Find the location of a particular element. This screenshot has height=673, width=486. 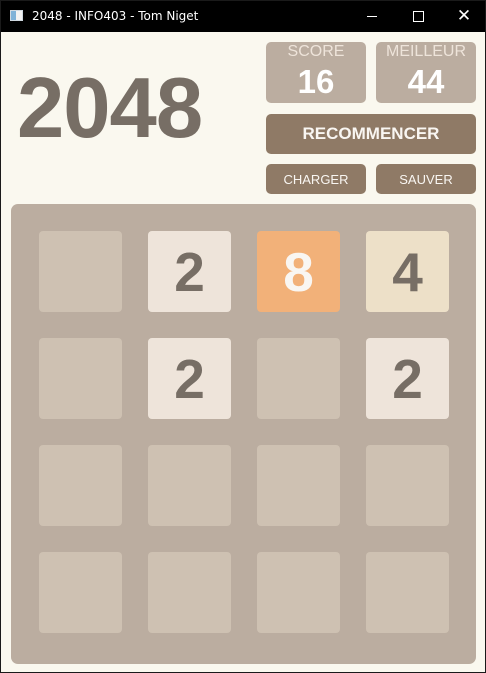

maximize-button is located at coordinates (418, 16).